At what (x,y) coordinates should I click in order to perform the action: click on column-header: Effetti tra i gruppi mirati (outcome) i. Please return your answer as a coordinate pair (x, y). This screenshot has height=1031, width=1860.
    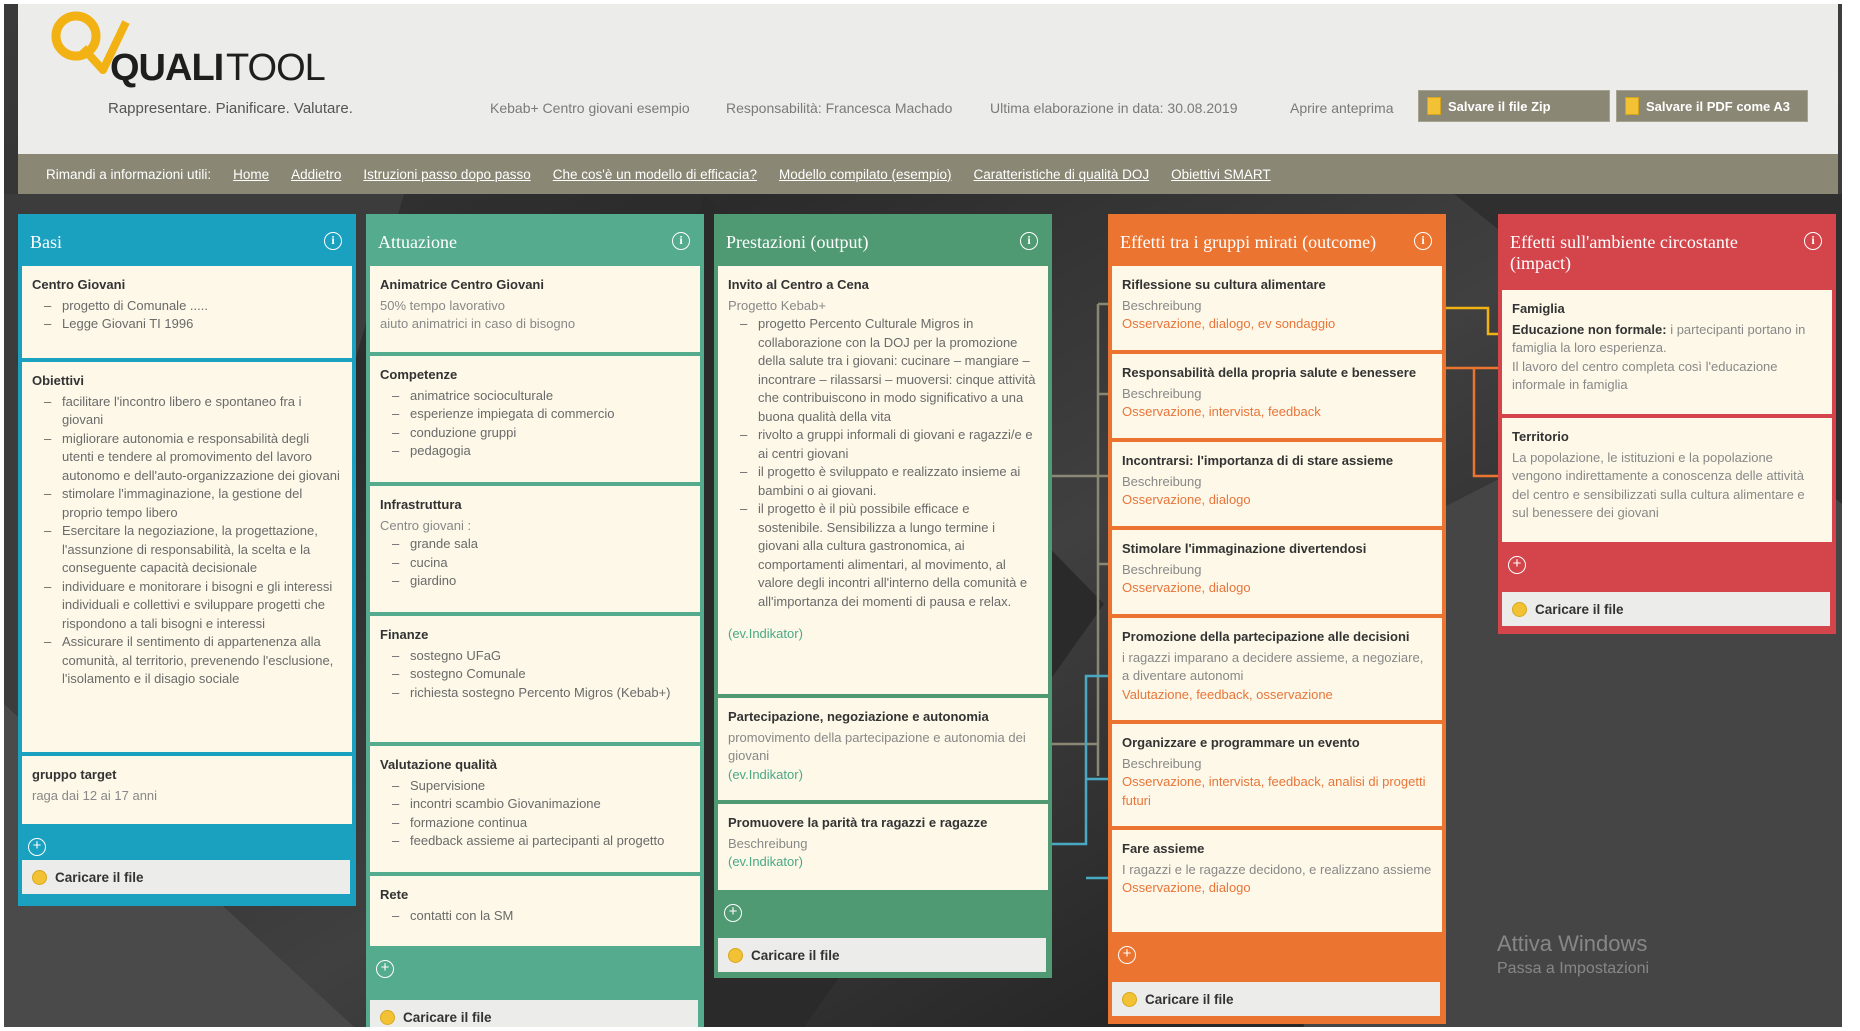
    Looking at the image, I should click on (1277, 243).